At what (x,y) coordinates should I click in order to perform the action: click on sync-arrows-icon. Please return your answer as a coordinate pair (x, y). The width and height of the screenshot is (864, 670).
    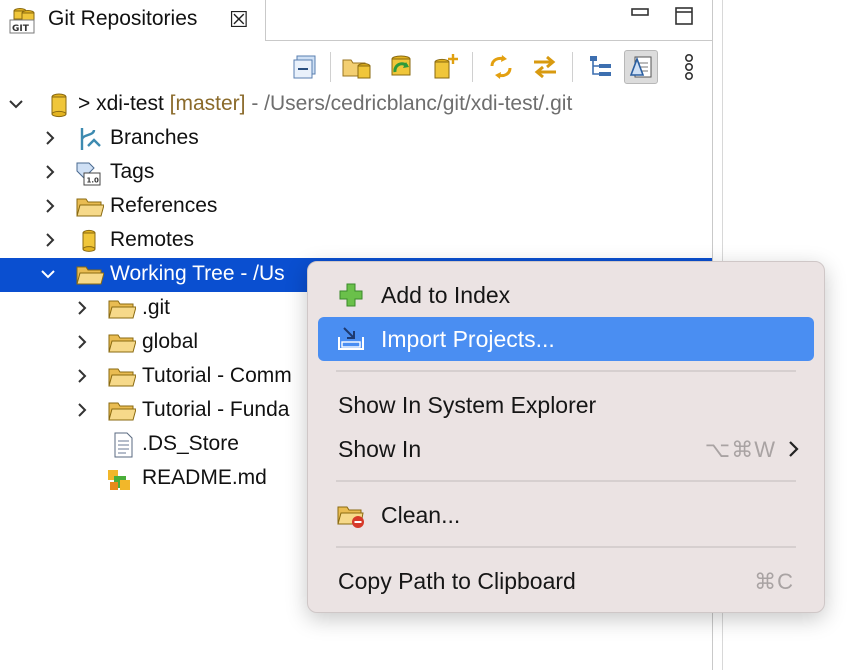
    Looking at the image, I should click on (545, 67).